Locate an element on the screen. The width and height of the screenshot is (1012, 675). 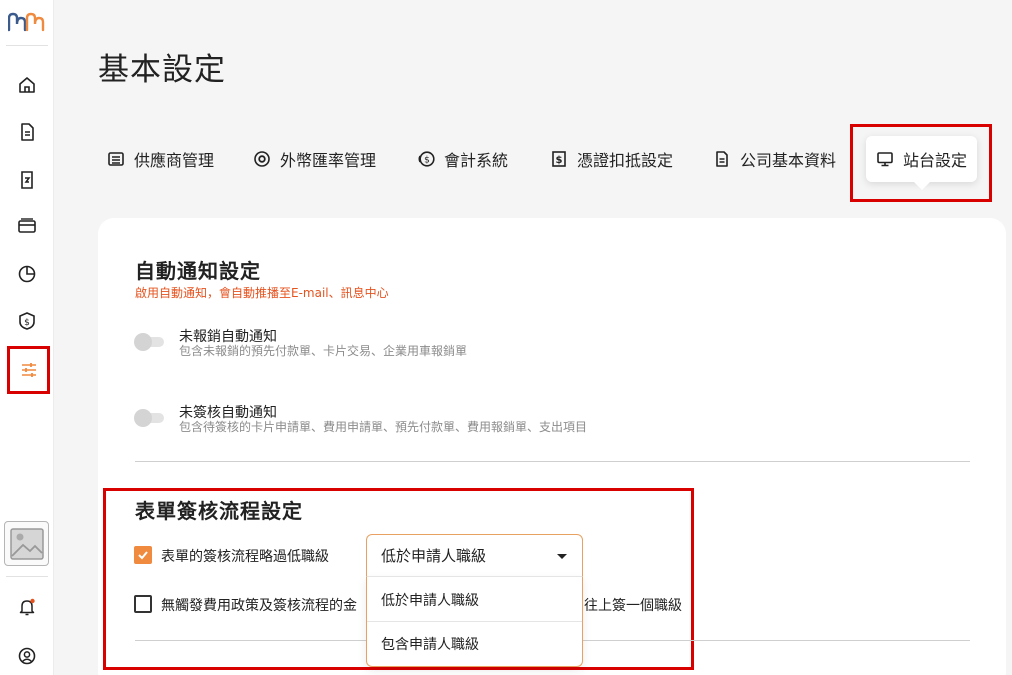
nav-reports is located at coordinates (27, 274).